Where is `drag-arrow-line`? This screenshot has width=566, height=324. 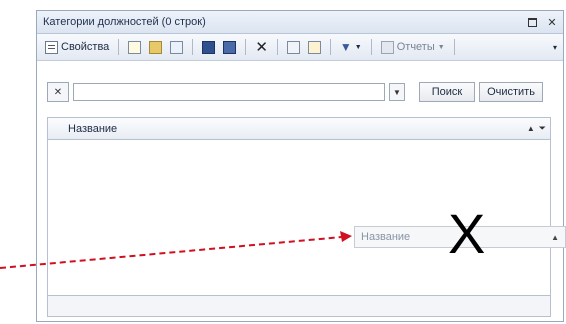 drag-arrow-line is located at coordinates (171, 252).